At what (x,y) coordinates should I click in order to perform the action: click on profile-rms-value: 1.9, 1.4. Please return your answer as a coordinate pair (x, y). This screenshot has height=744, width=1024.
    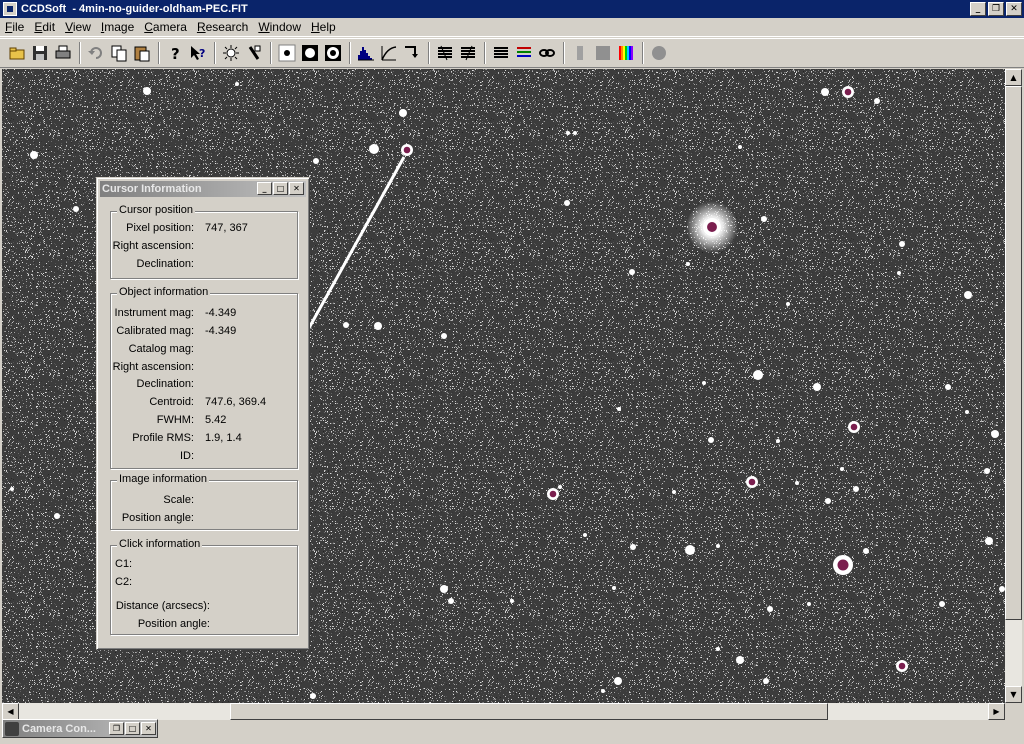
    Looking at the image, I should click on (223, 438).